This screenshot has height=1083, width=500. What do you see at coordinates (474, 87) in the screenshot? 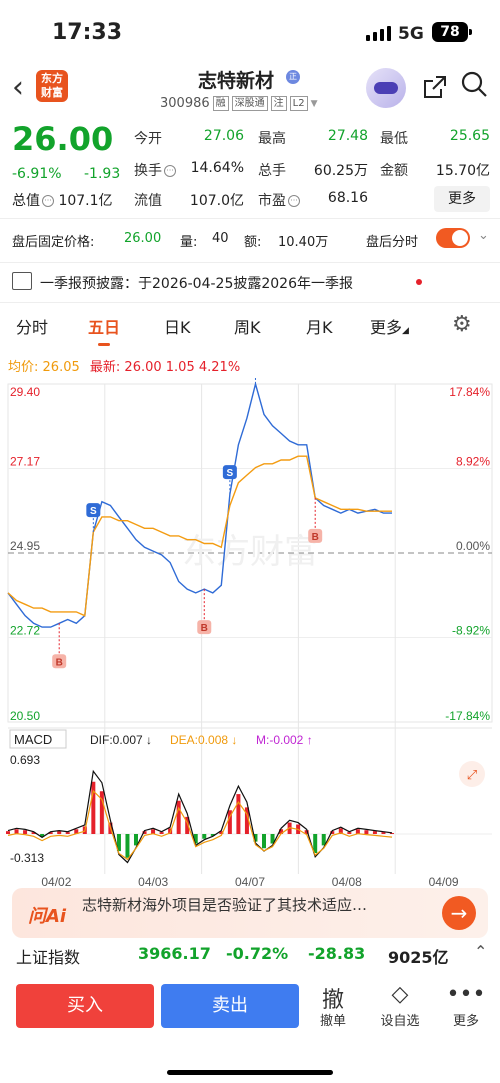
I see `search-icon` at bounding box center [474, 87].